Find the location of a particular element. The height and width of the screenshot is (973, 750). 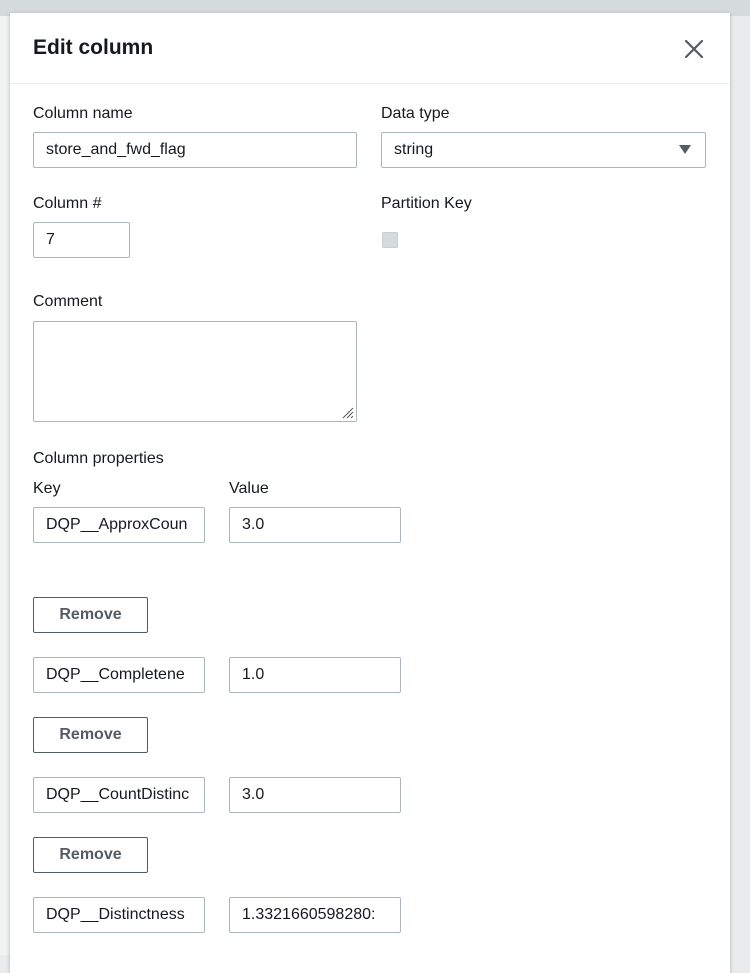

close-icon is located at coordinates (694, 49).